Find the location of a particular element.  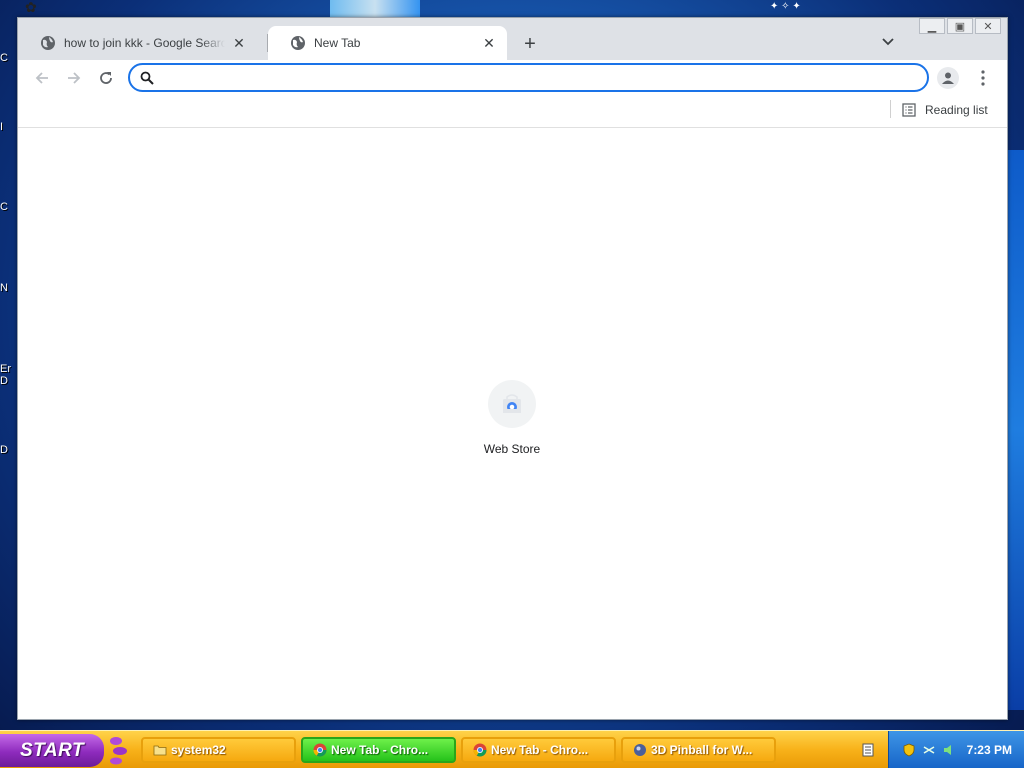

profile-button is located at coordinates (948, 78).